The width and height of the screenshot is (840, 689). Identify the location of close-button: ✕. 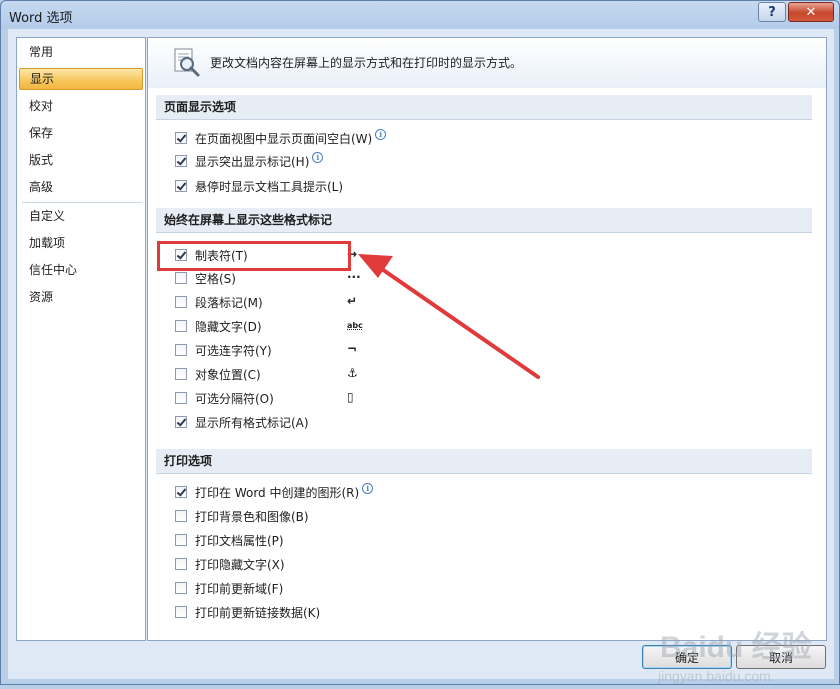
(811, 12).